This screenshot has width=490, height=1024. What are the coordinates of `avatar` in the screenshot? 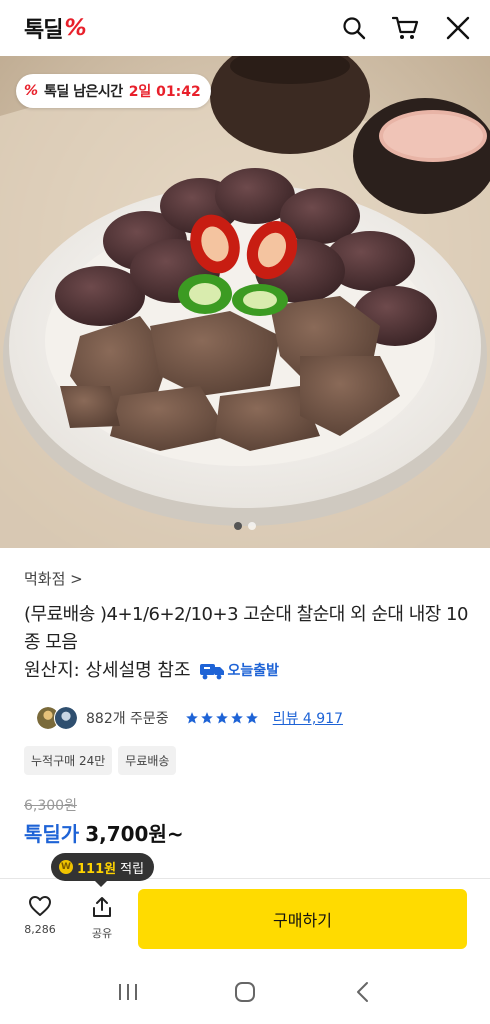 It's located at (66, 718).